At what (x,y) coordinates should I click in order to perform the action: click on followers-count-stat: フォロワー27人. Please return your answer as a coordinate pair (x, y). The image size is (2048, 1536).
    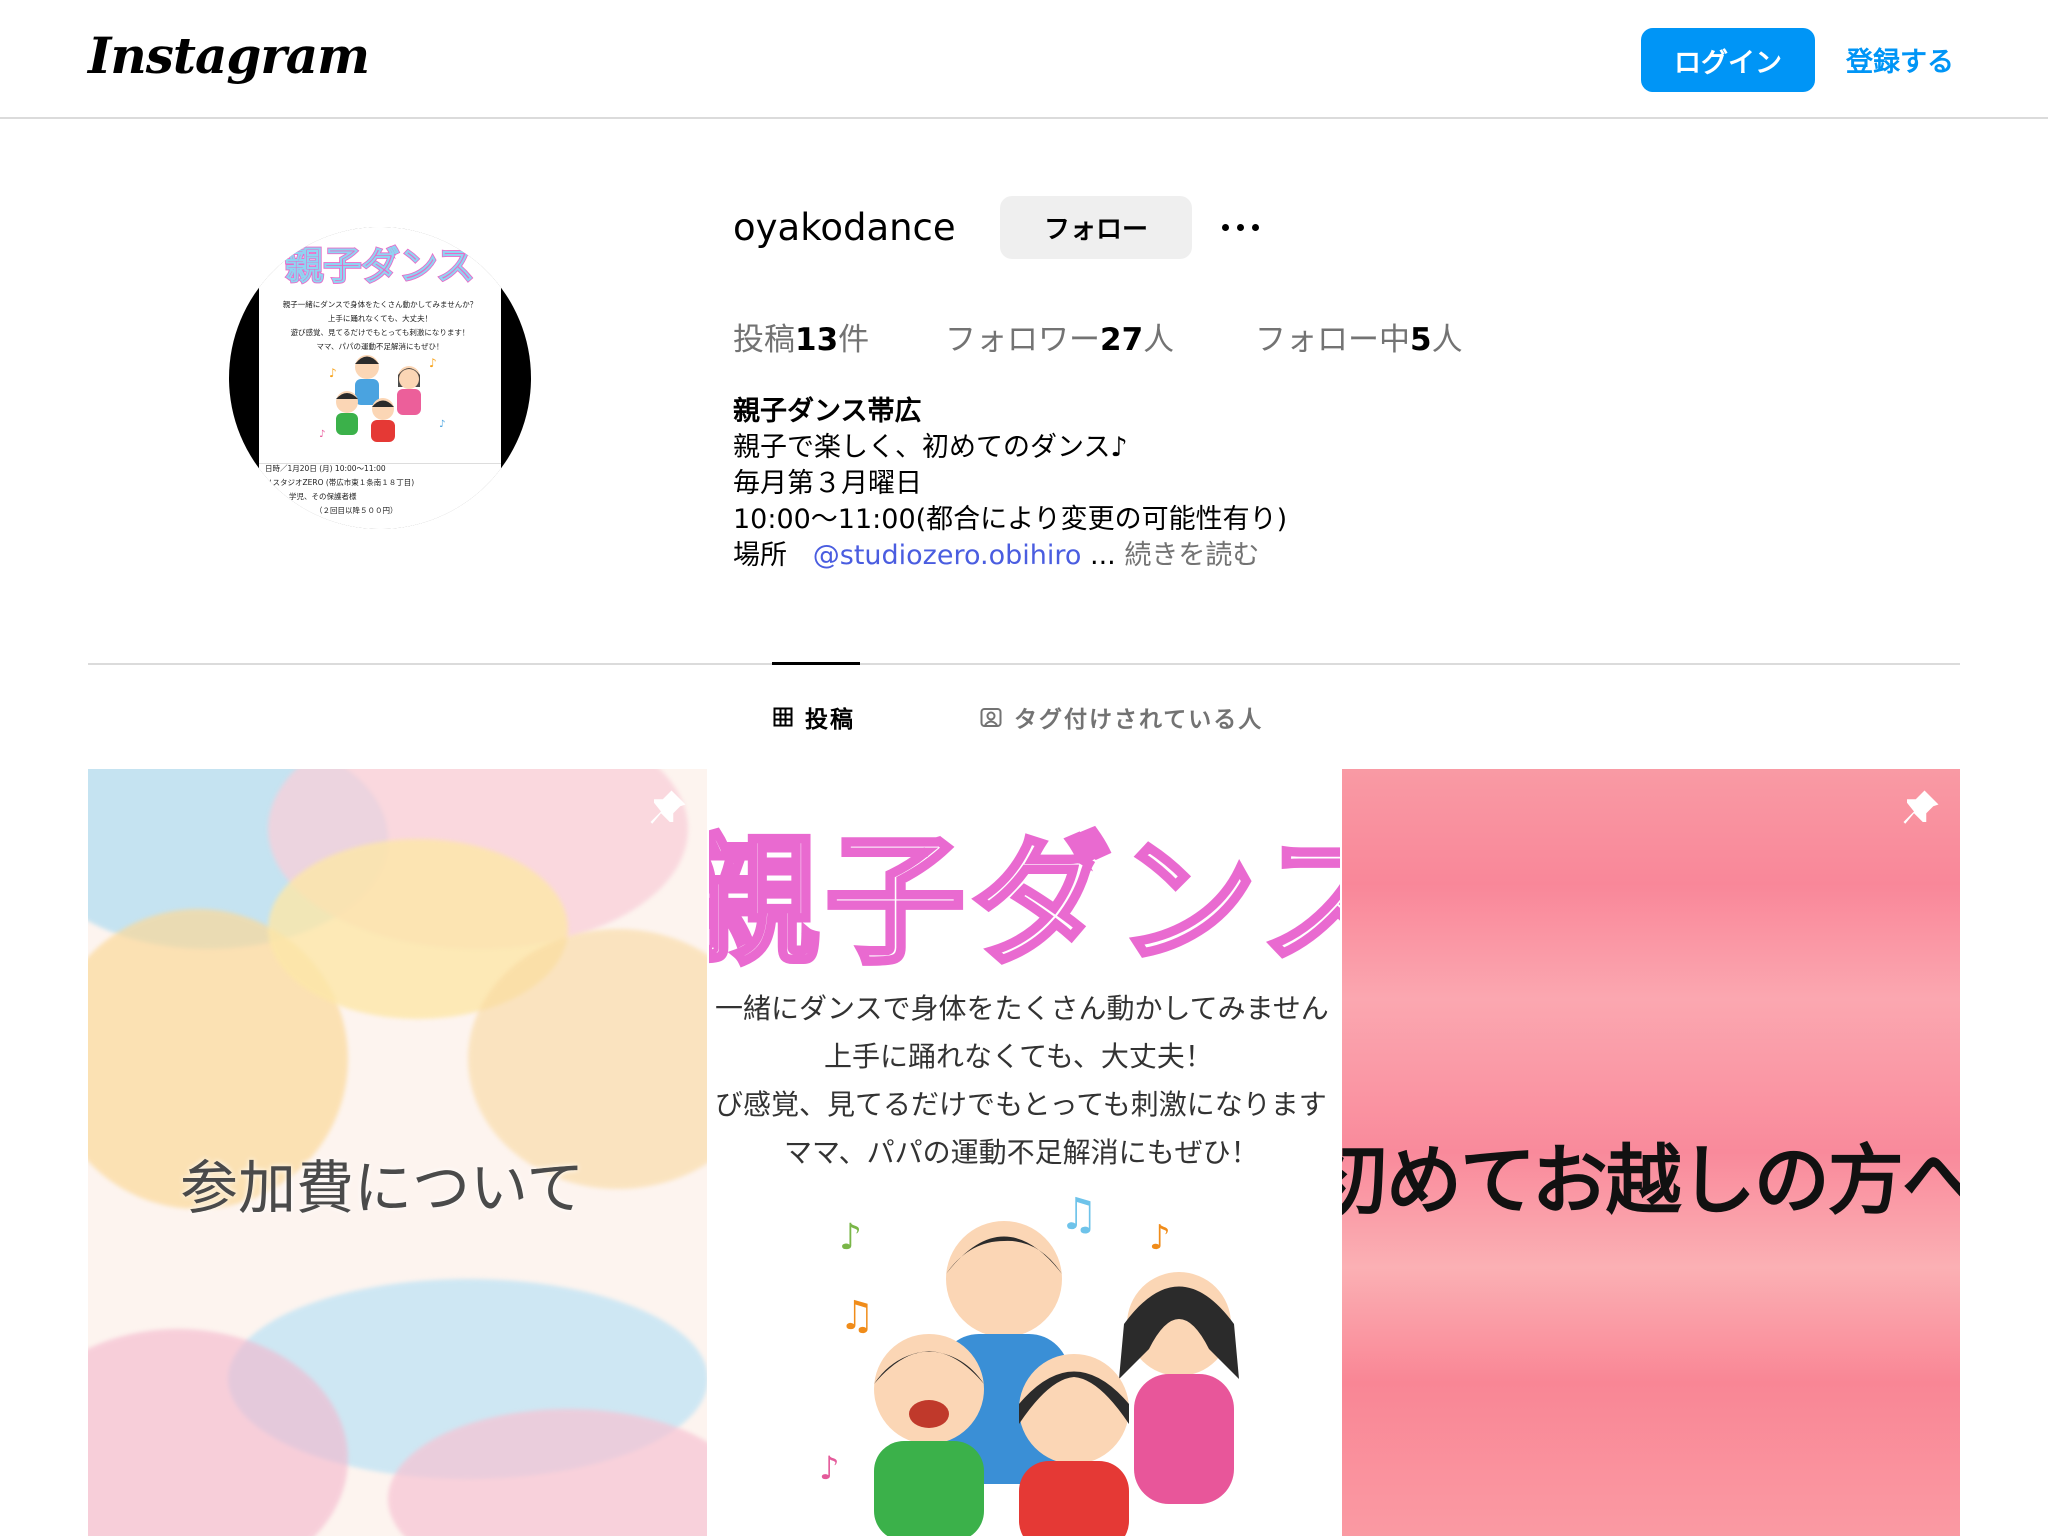
    Looking at the image, I should click on (1059, 336).